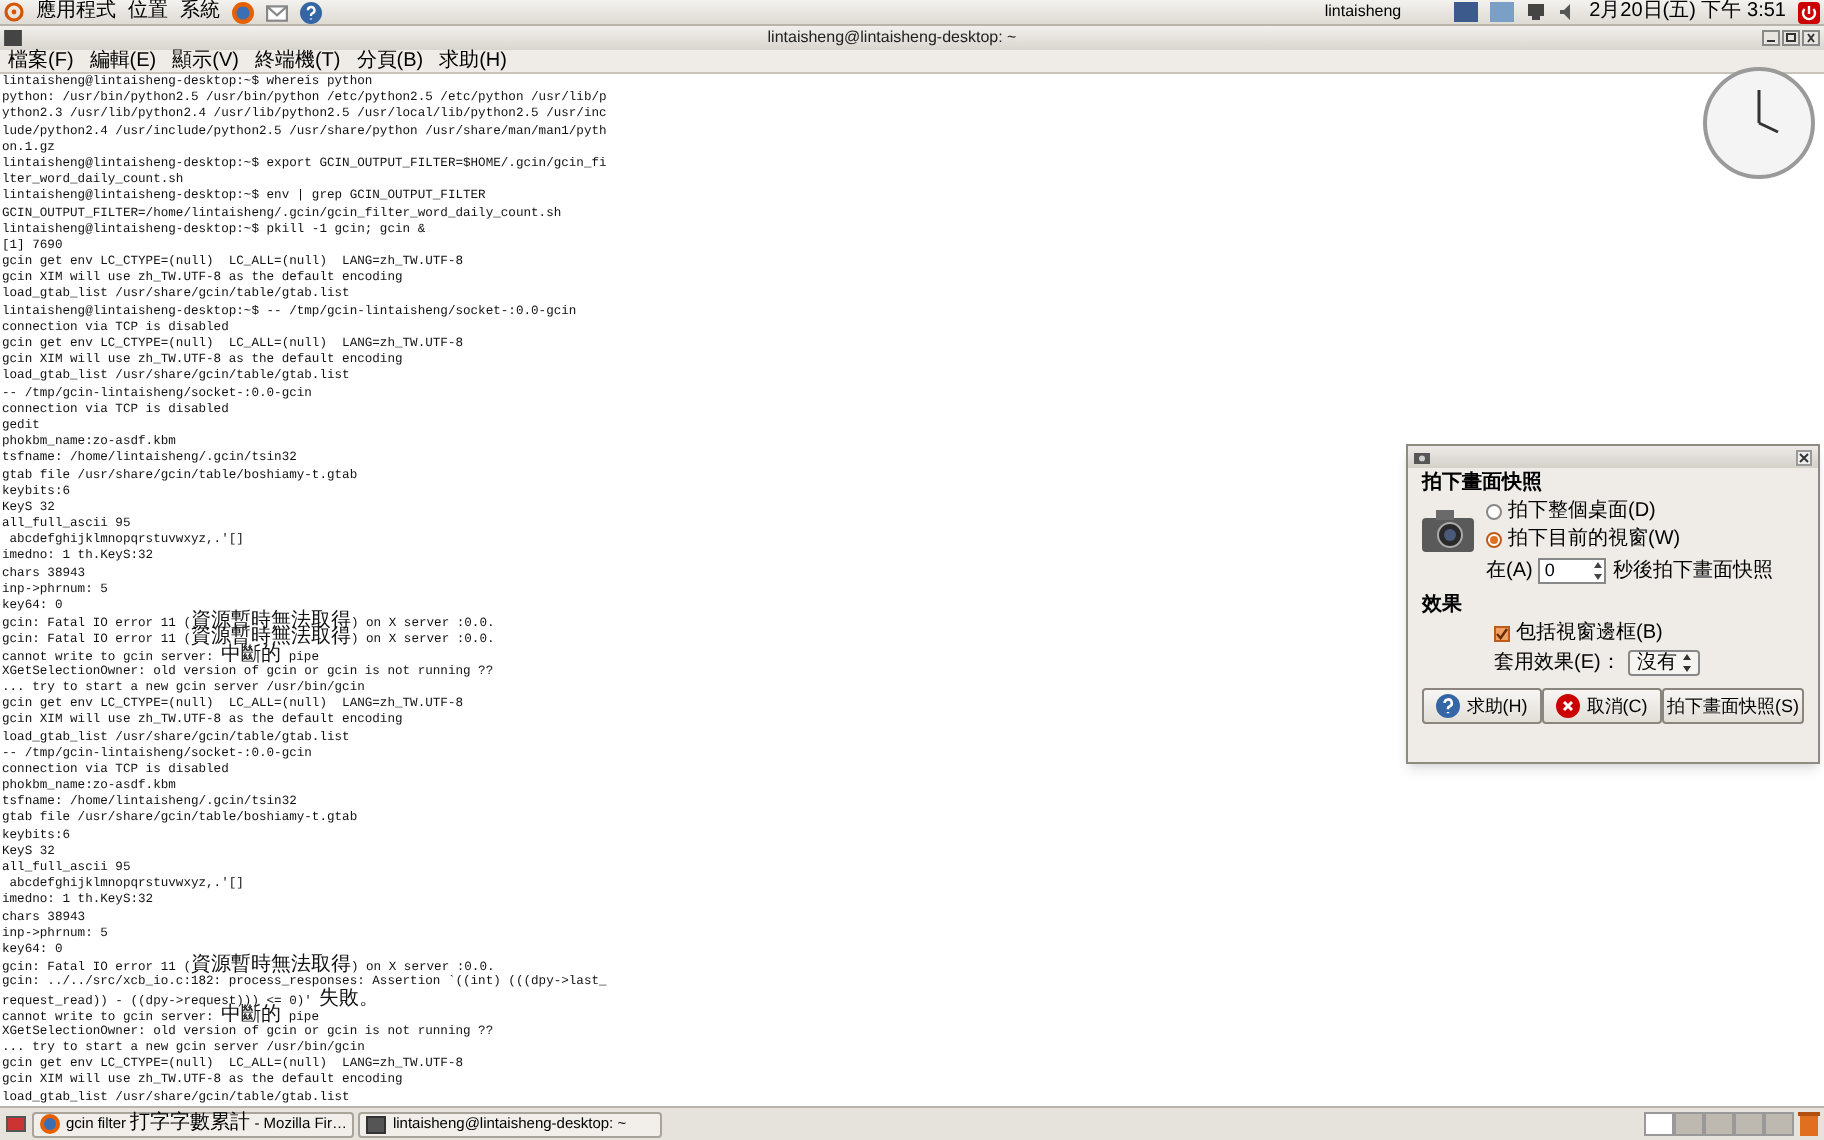 The height and width of the screenshot is (1140, 1824). What do you see at coordinates (1443, 606) in the screenshot?
I see `section-heading: 效果` at bounding box center [1443, 606].